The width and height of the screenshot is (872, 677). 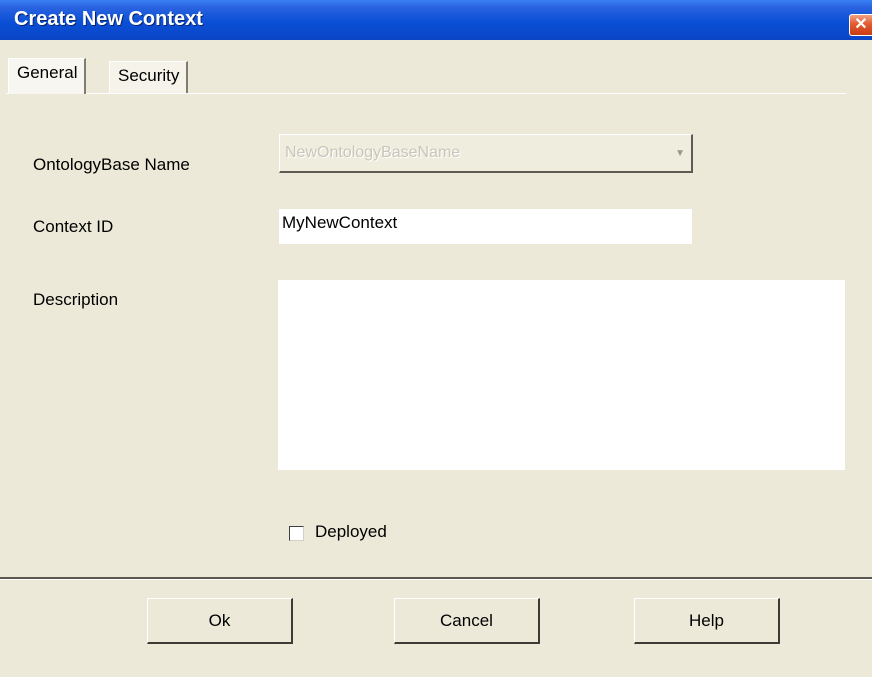 I want to click on cancel-button: Cancel, so click(x=467, y=621).